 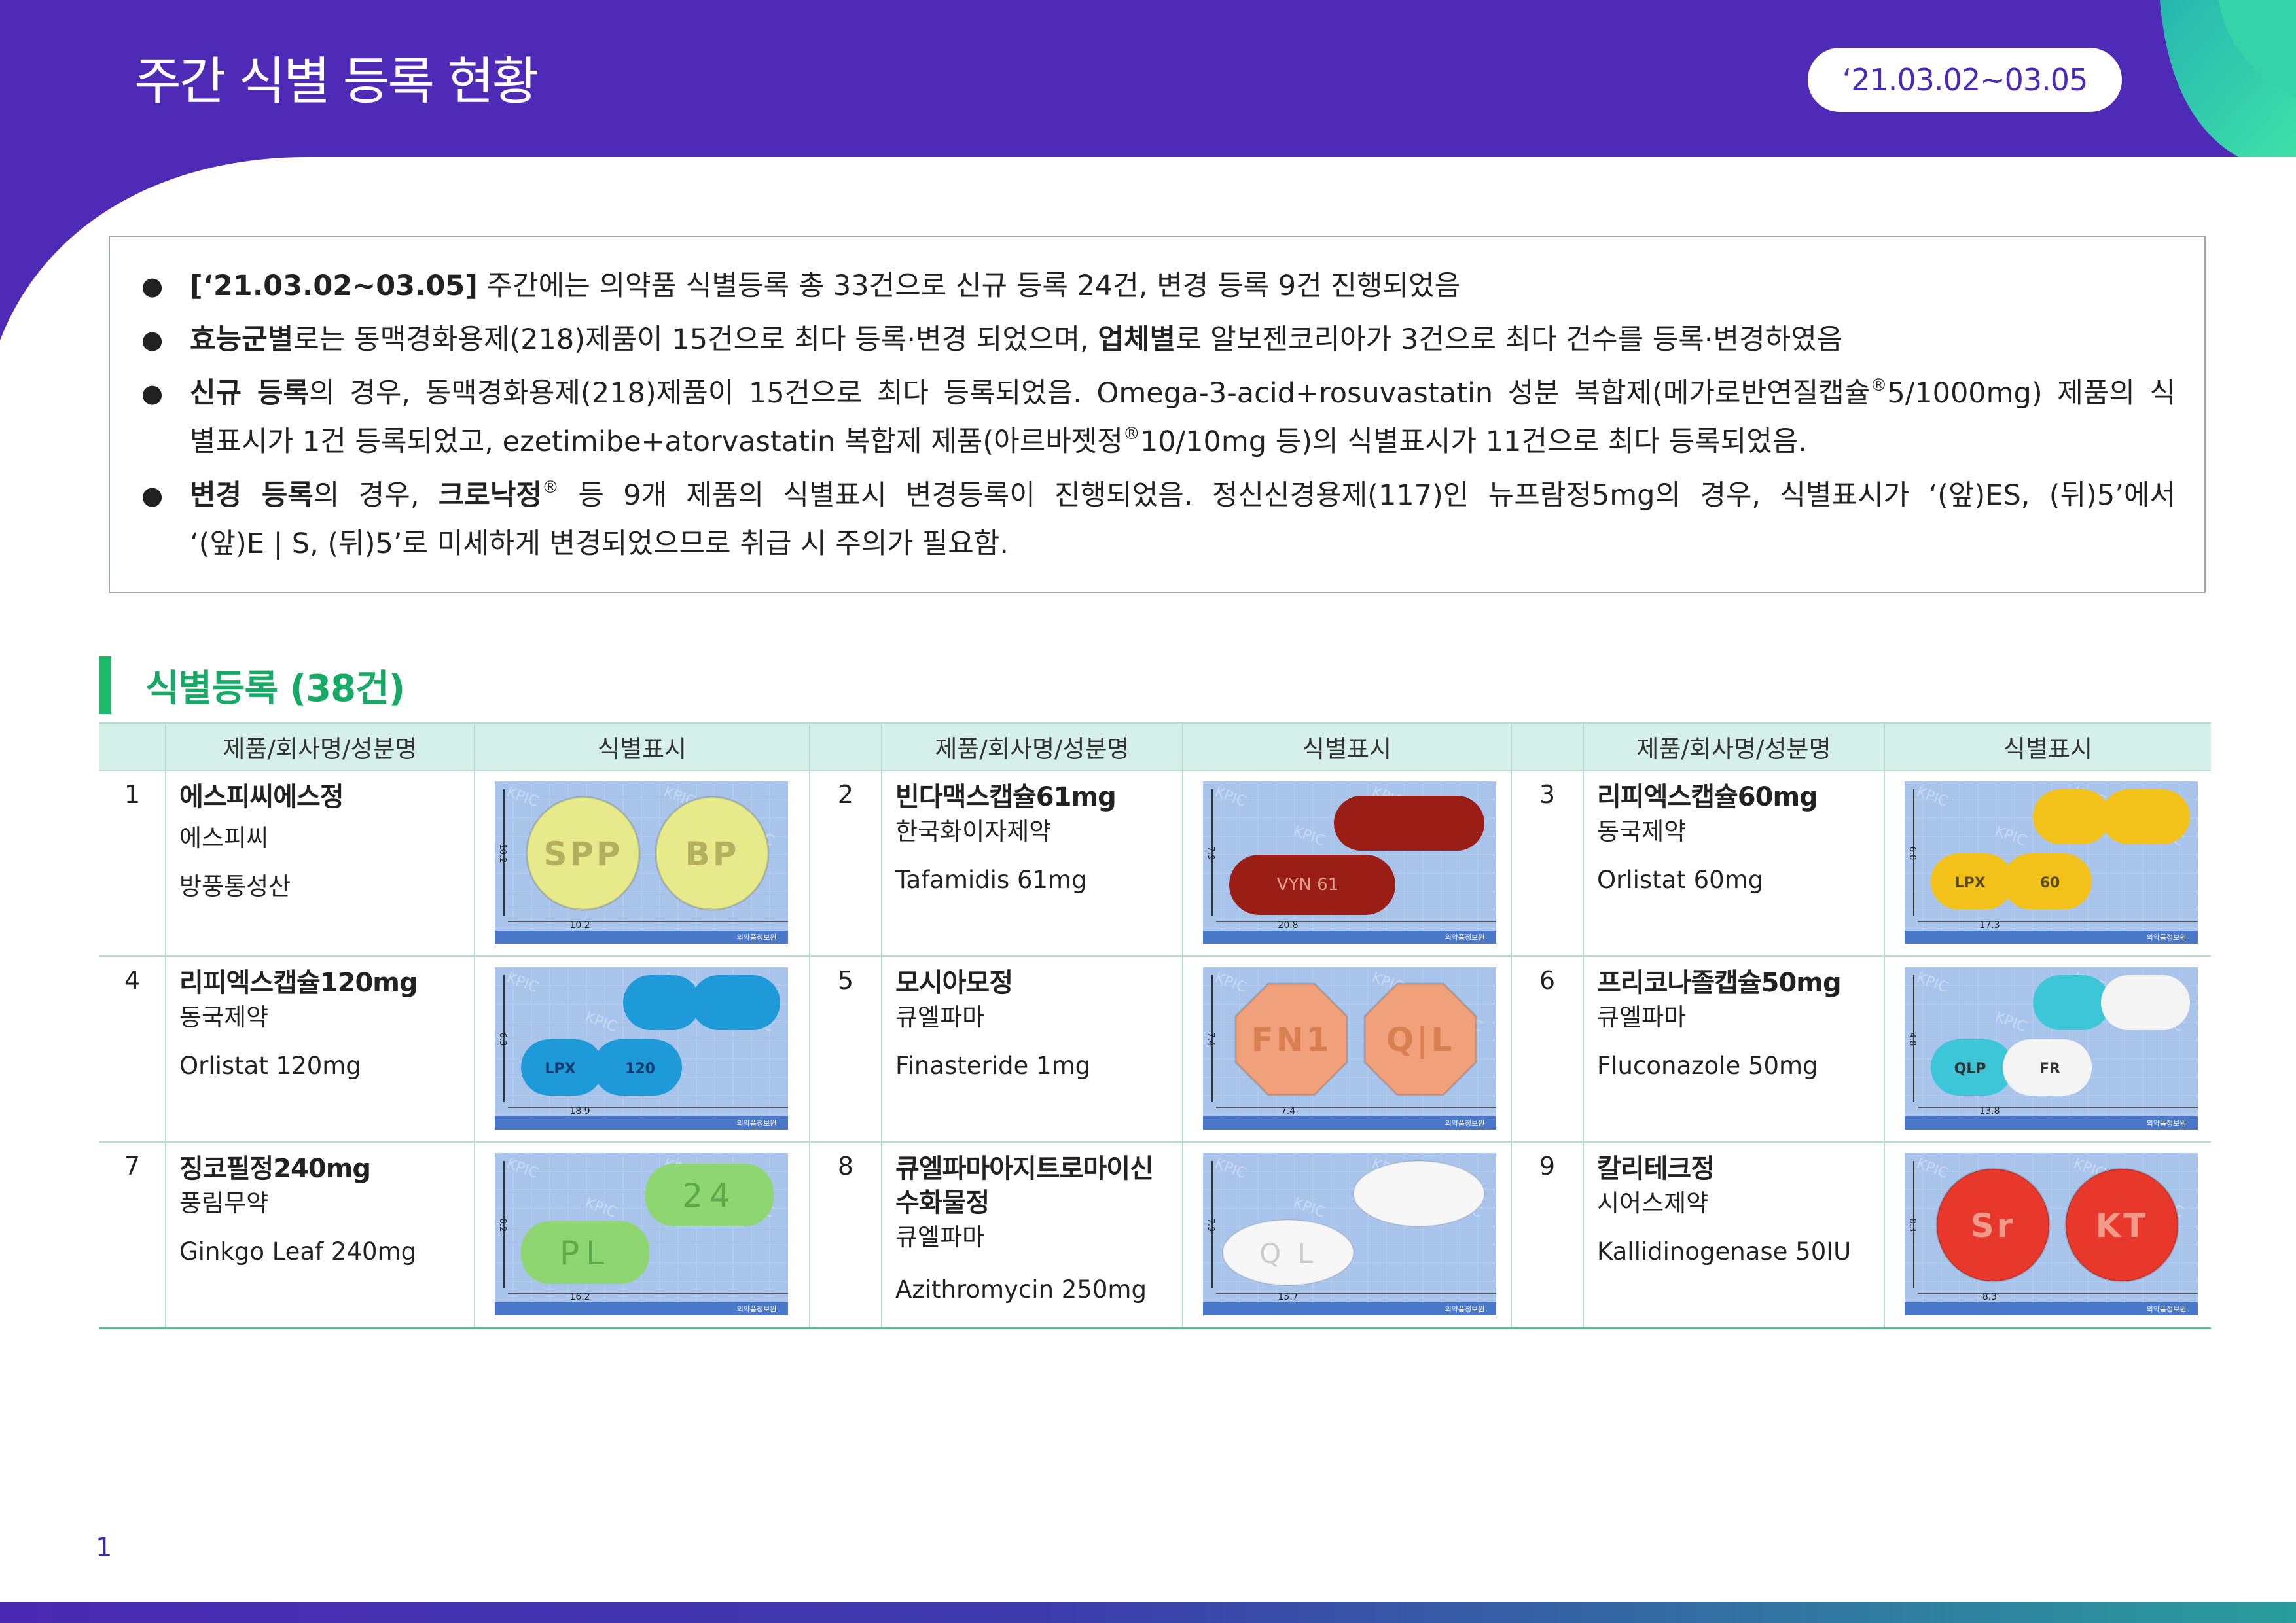 What do you see at coordinates (845, 1235) in the screenshot?
I see `item-number: 8` at bounding box center [845, 1235].